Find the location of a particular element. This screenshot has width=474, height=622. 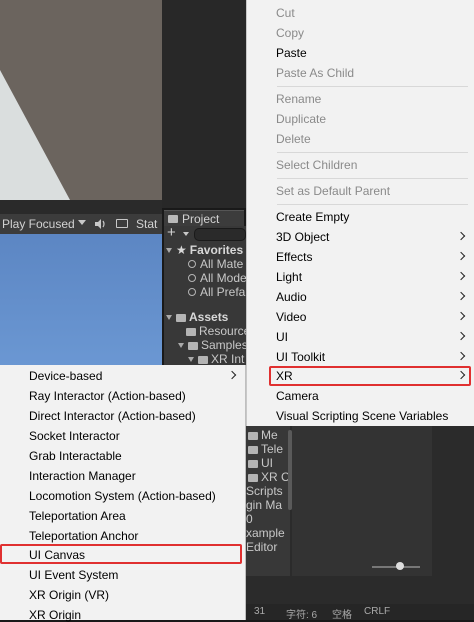

menu-item-ui-canvas: UI Canvas is located at coordinates (57, 555).